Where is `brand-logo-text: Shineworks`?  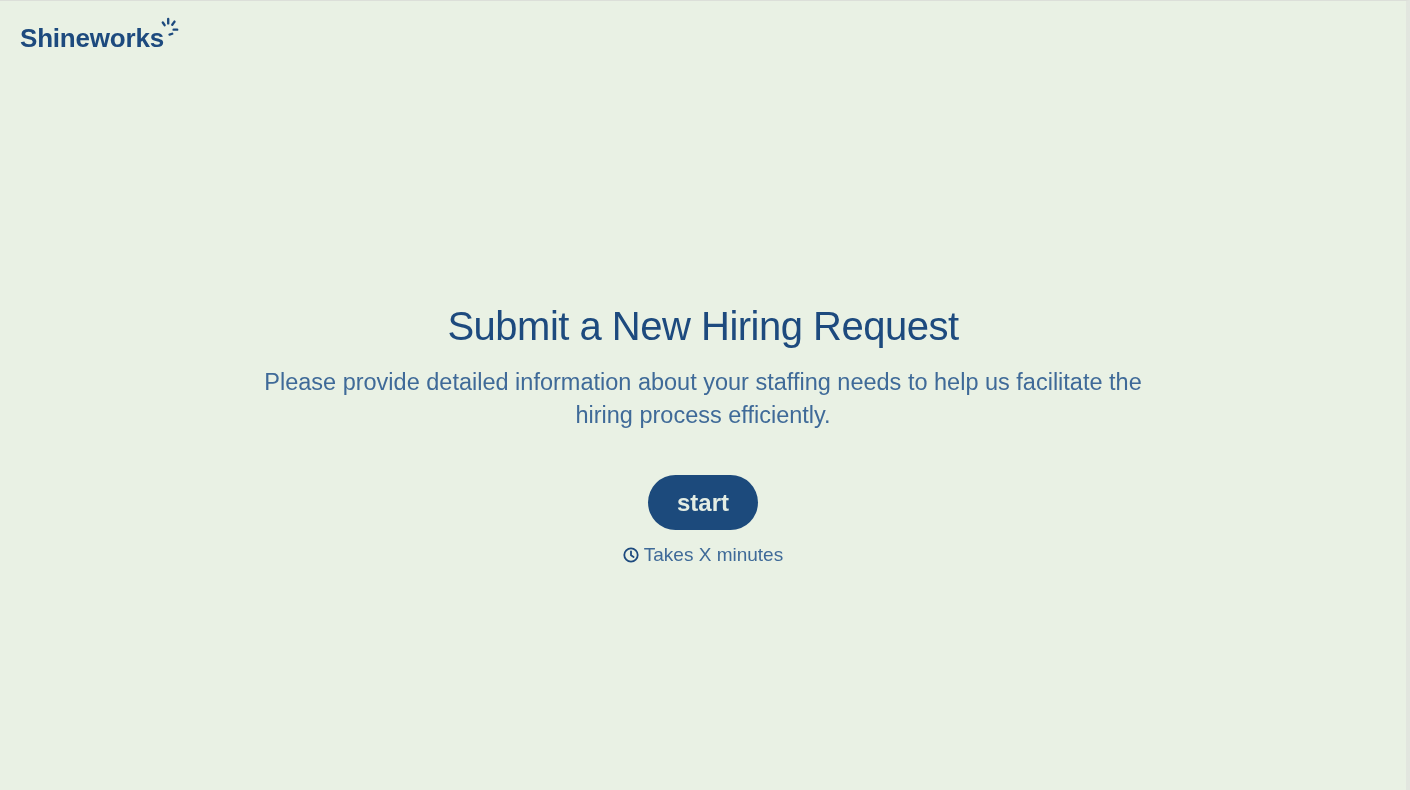
brand-logo-text: Shineworks is located at coordinates (92, 38).